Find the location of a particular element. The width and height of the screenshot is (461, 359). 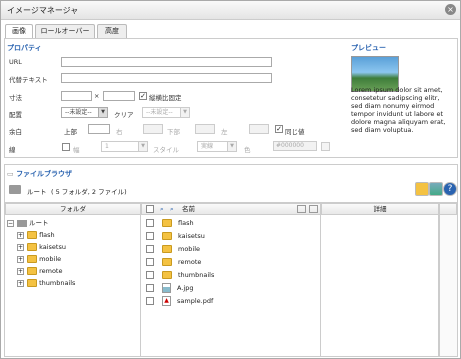

border-style-select: 実線 ▼ is located at coordinates (217, 146).